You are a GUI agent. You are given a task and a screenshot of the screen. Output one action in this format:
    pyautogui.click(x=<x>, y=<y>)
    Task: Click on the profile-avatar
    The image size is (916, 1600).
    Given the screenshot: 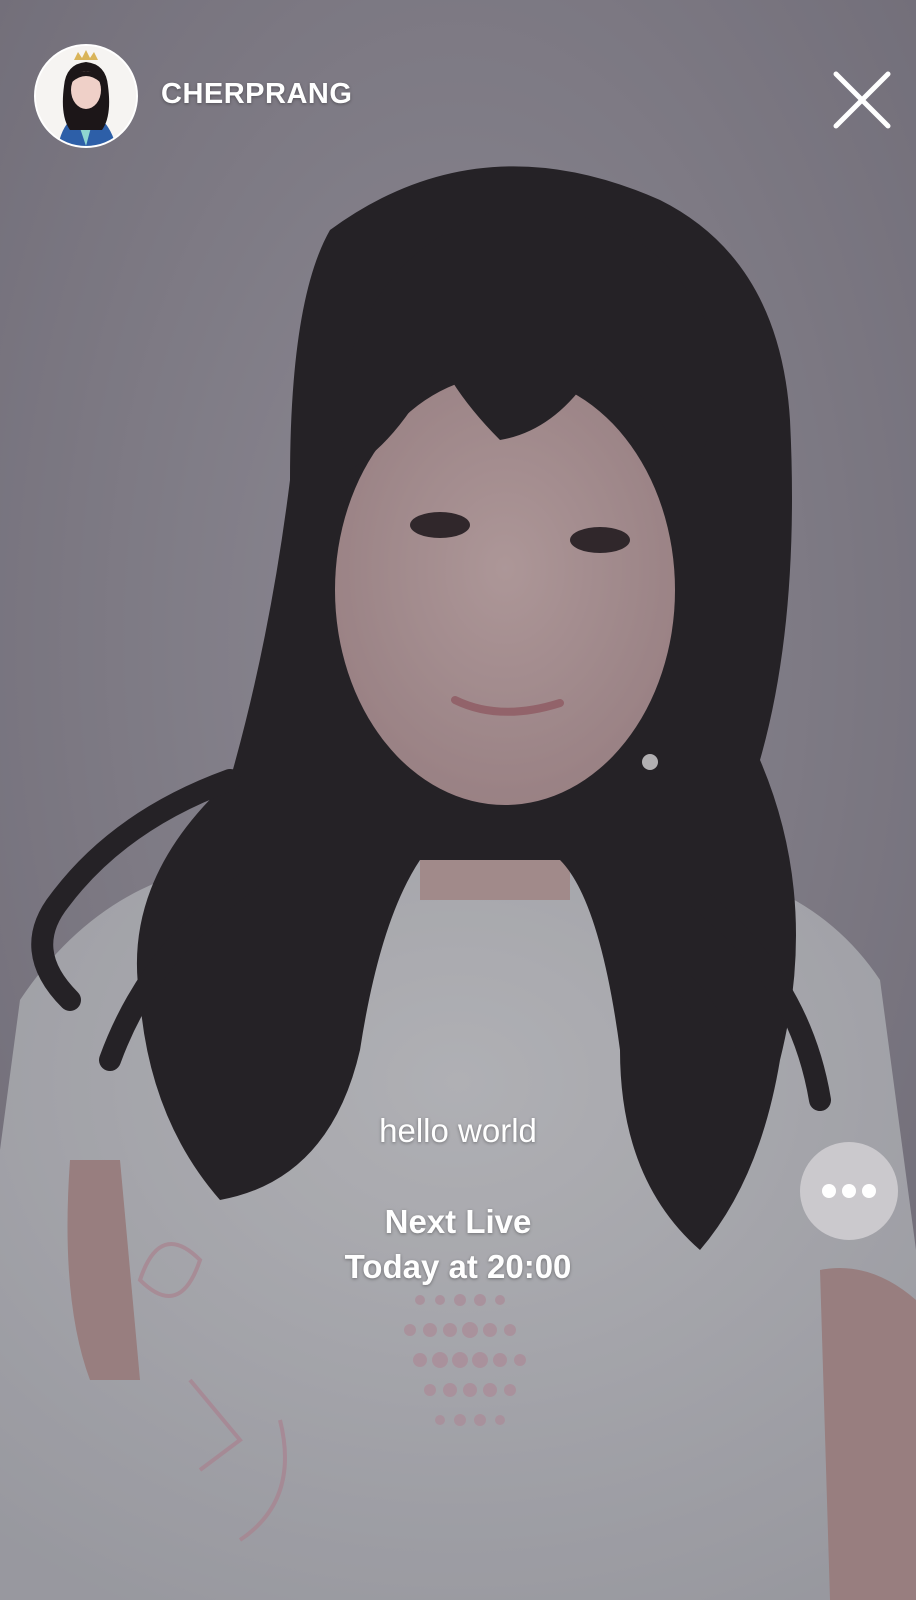 What is the action you would take?
    pyautogui.click(x=86, y=96)
    